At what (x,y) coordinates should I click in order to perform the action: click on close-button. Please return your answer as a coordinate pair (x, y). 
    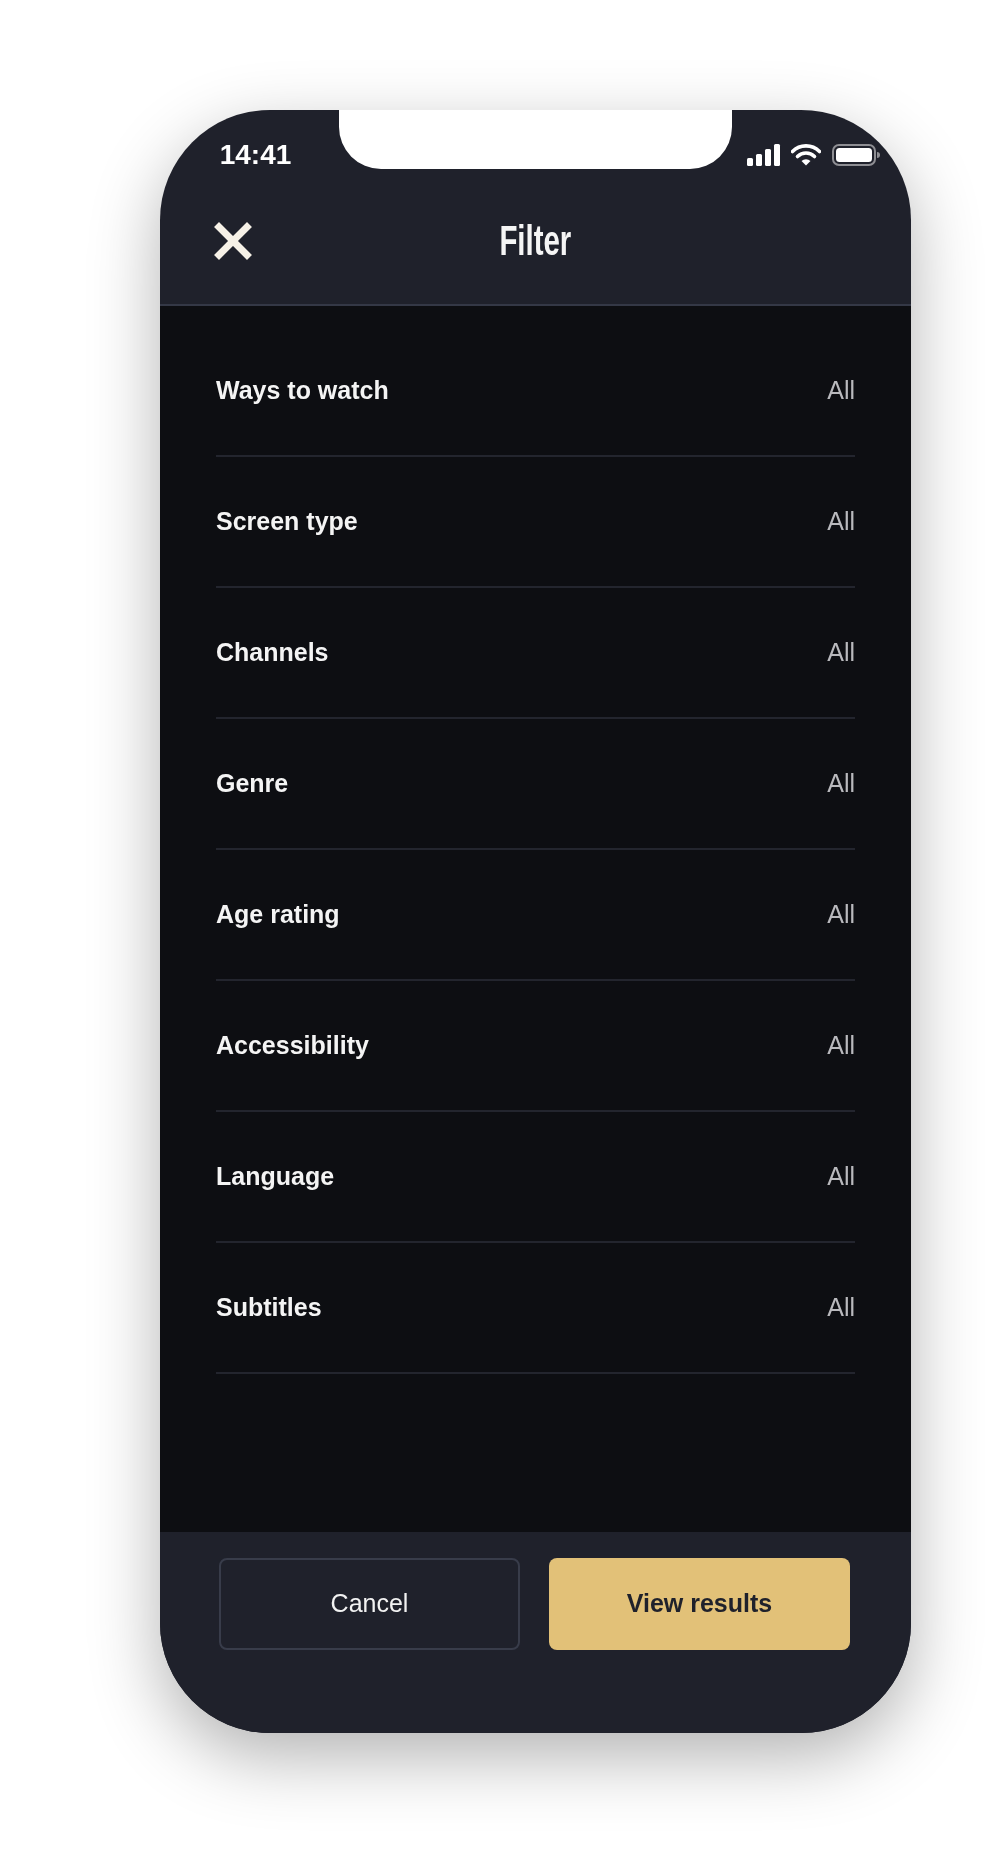
    Looking at the image, I should click on (233, 240).